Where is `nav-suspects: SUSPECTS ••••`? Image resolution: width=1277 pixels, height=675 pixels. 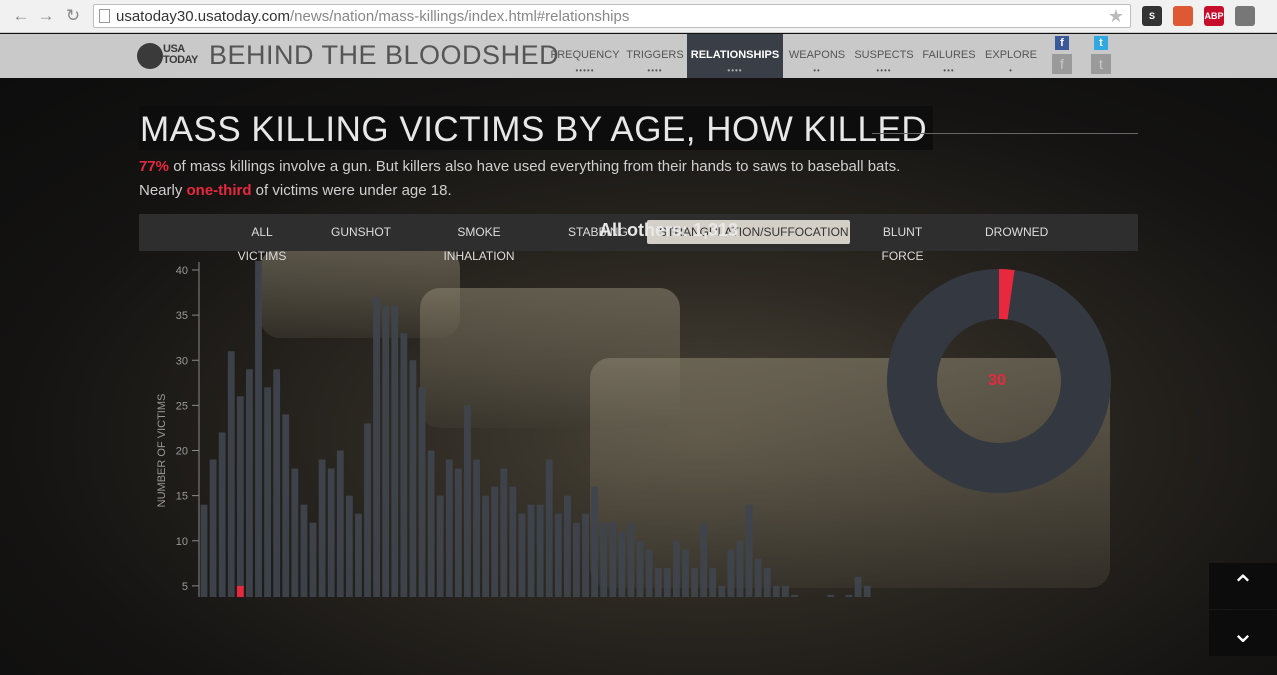
nav-suspects: SUSPECTS •••• is located at coordinates (884, 56).